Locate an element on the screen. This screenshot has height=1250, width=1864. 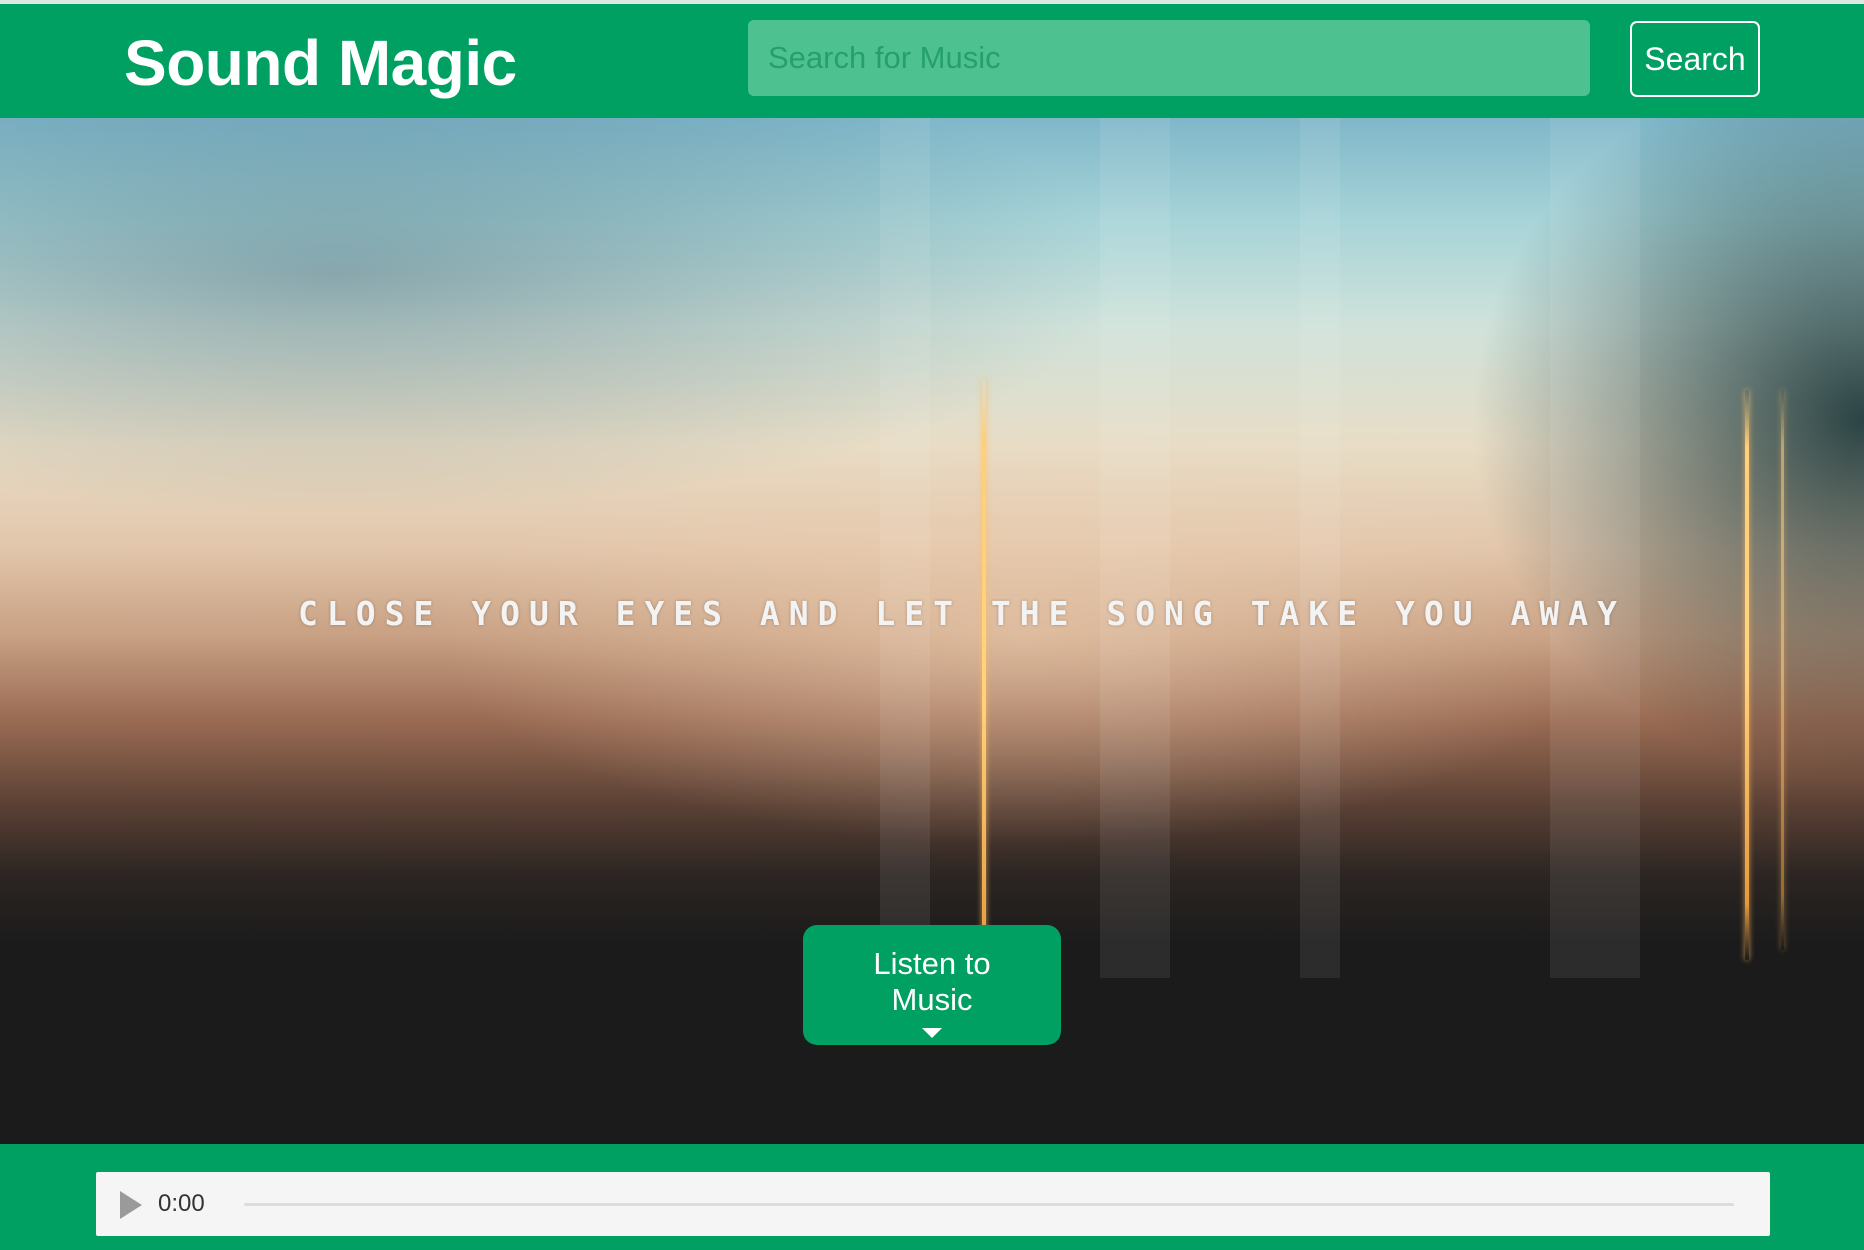
footer-bar: 0:00 is located at coordinates (932, 1197).